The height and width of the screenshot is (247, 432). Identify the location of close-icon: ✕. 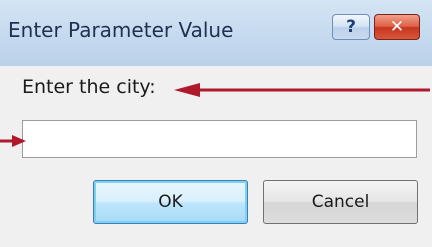
(397, 26).